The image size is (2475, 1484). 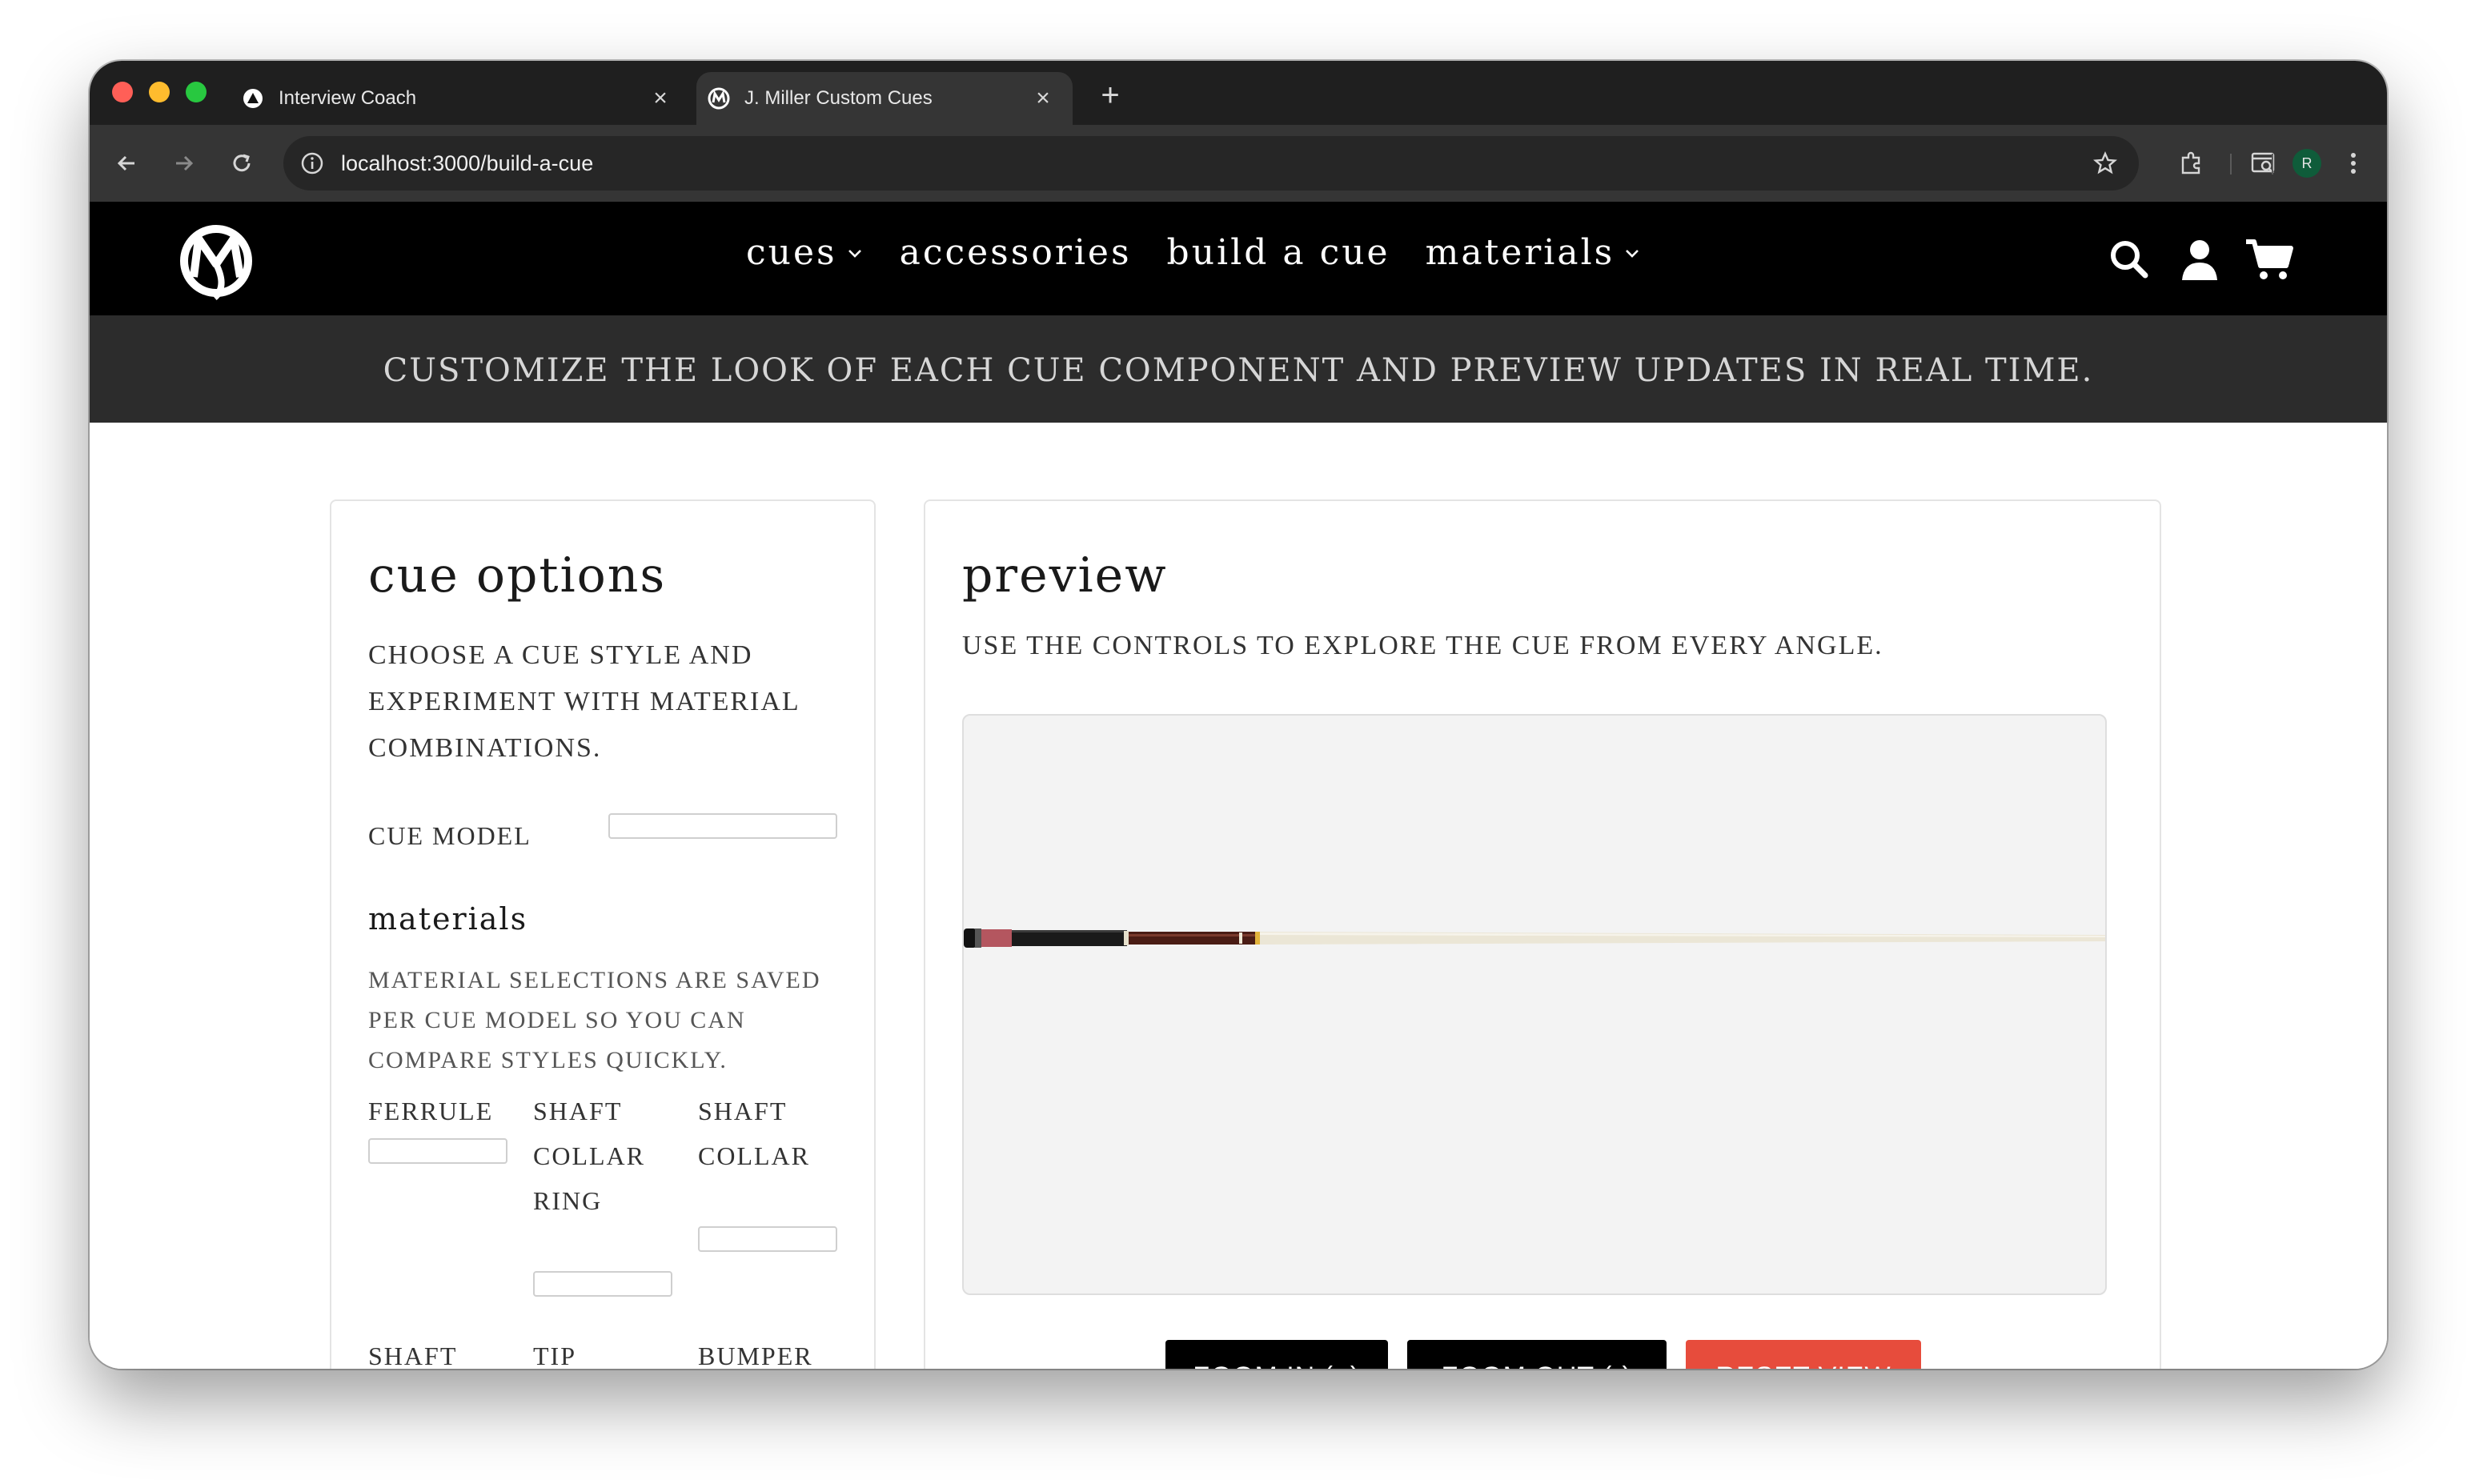 What do you see at coordinates (838, 98) in the screenshot?
I see `tab-title: J. Miller Custom Cues` at bounding box center [838, 98].